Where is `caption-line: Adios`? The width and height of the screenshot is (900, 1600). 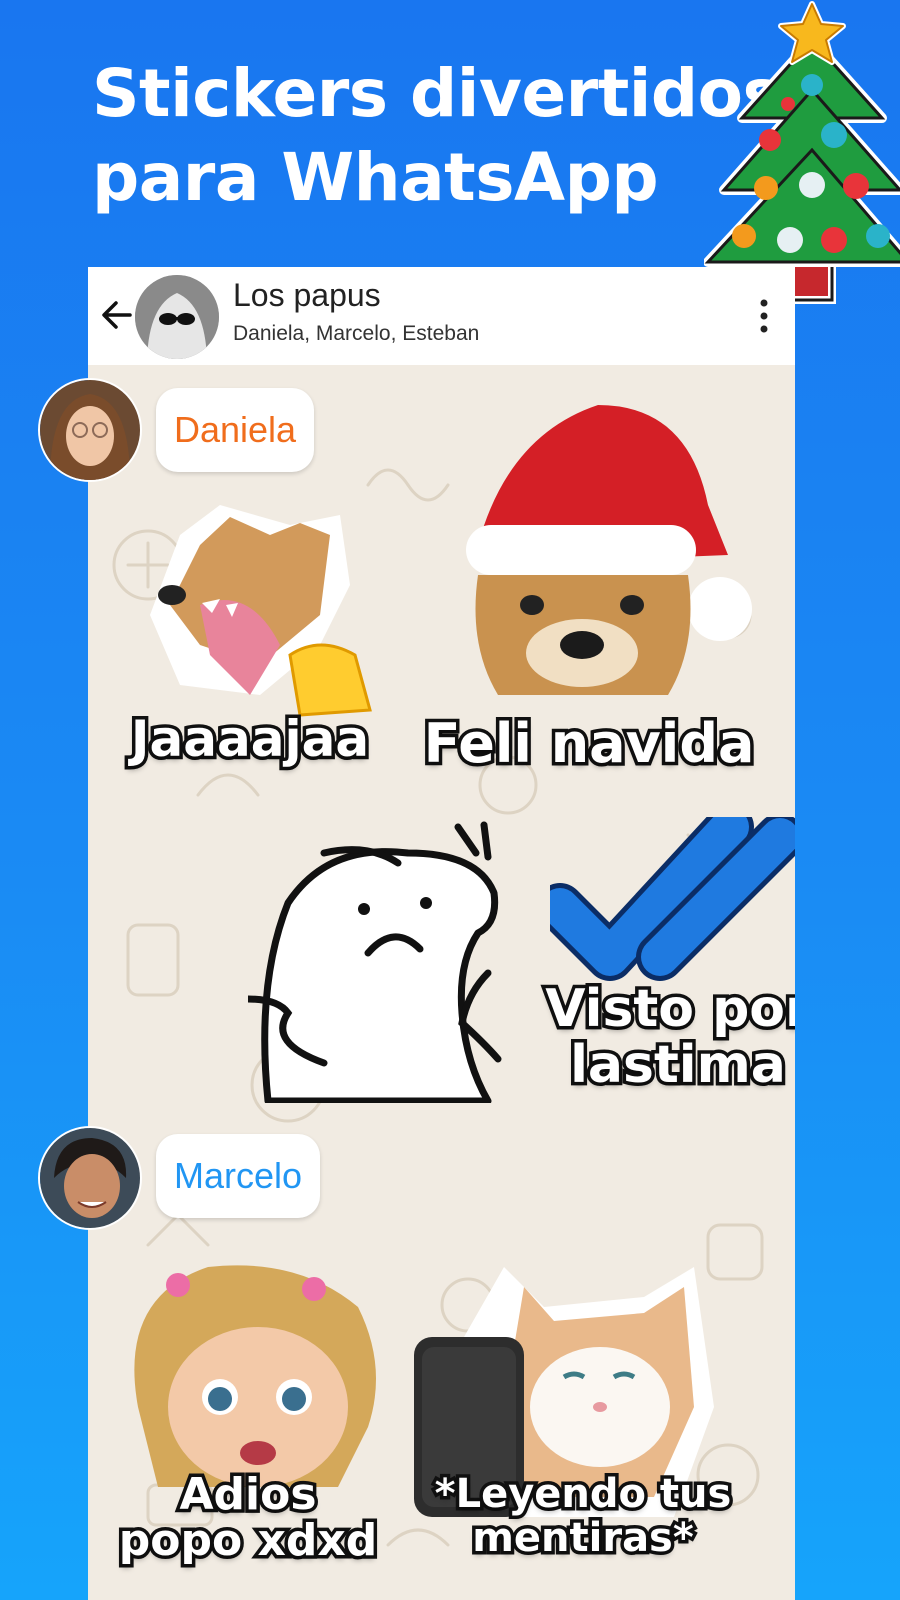
caption-line: Adios is located at coordinates (248, 1494).